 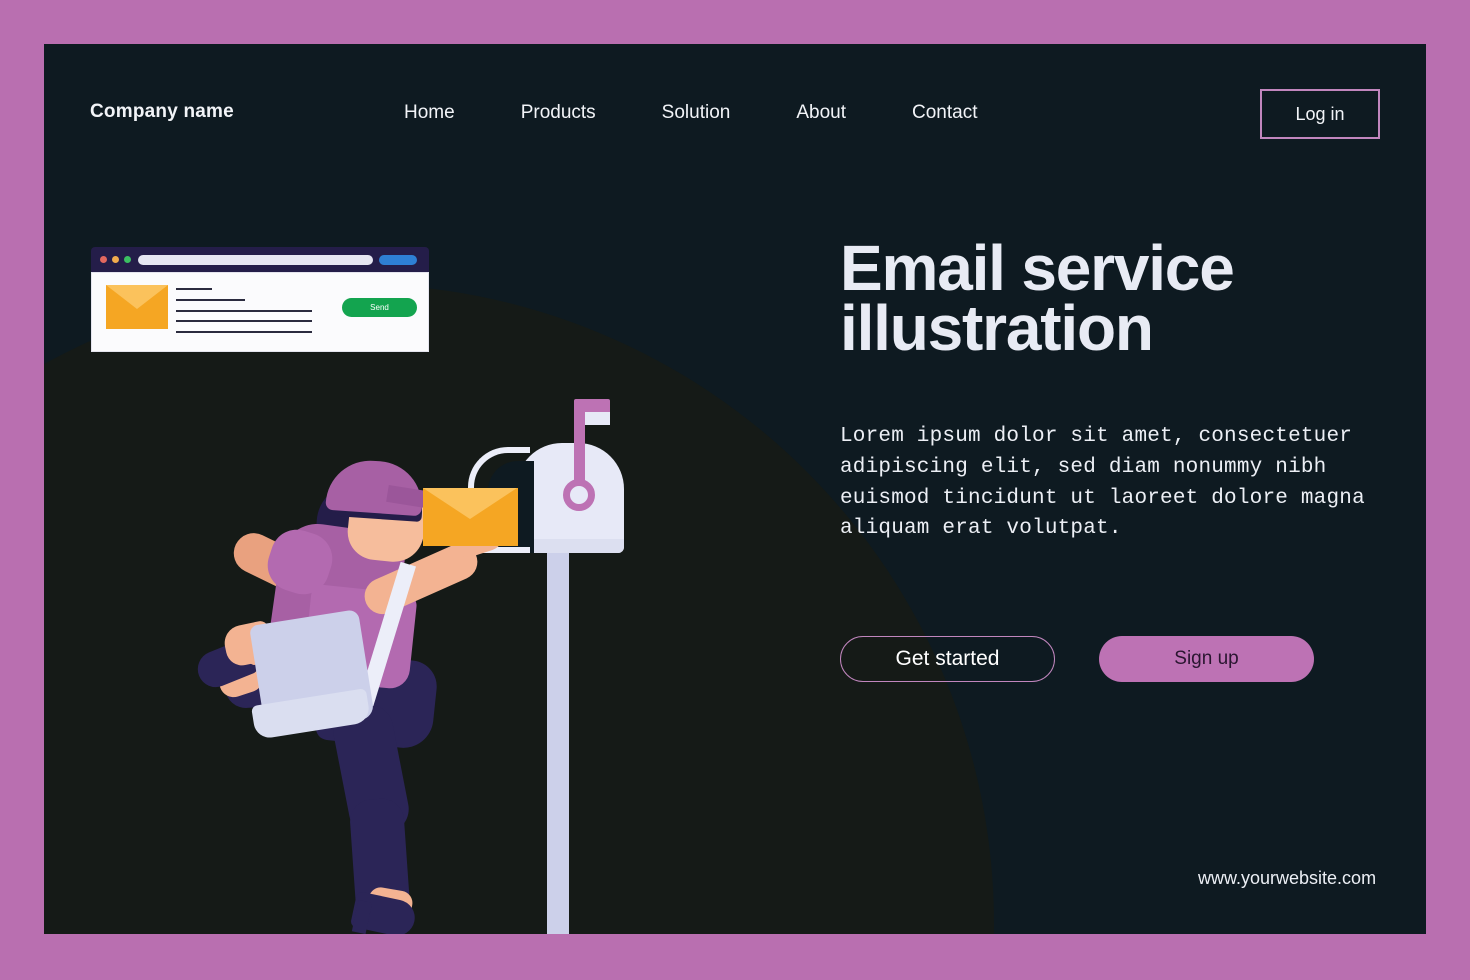 What do you see at coordinates (127, 259) in the screenshot?
I see `green-dot-icon` at bounding box center [127, 259].